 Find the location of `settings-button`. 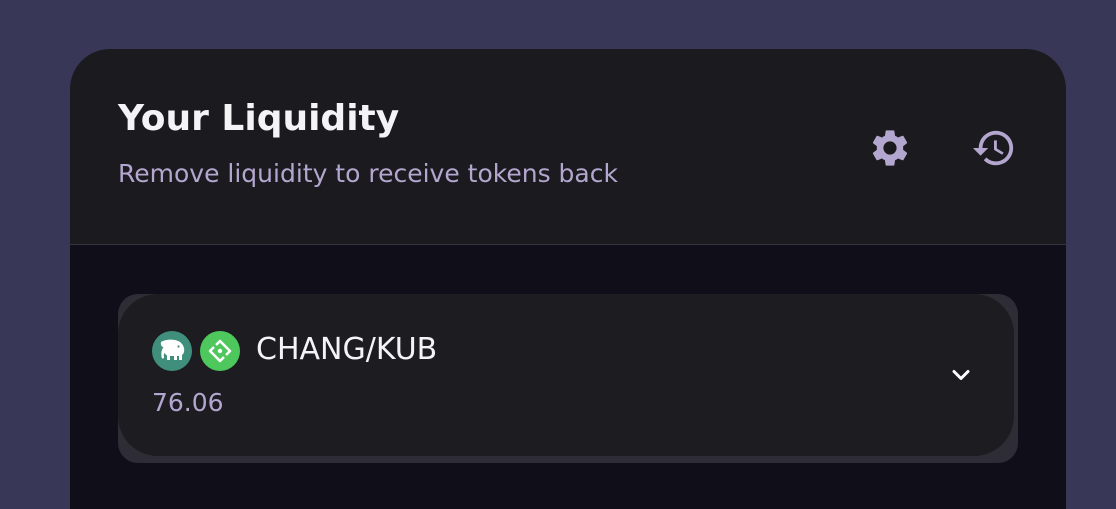

settings-button is located at coordinates (890, 148).